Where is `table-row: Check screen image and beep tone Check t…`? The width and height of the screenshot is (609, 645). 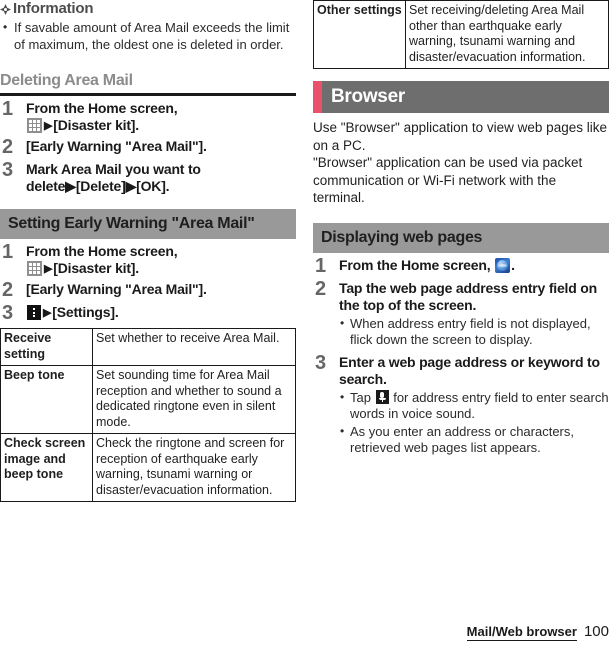 table-row: Check screen image and beep tone Check t… is located at coordinates (148, 467).